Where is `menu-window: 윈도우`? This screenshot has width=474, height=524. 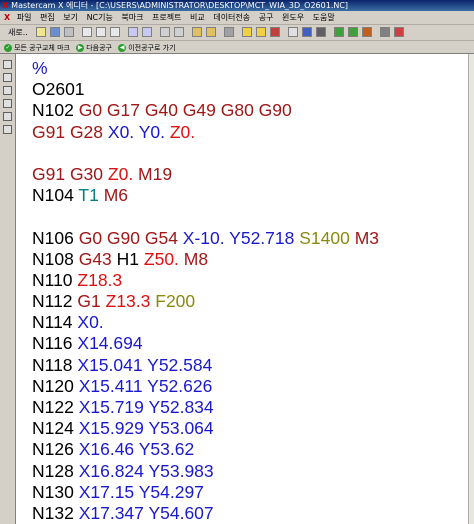 menu-window: 윈도우 is located at coordinates (293, 17).